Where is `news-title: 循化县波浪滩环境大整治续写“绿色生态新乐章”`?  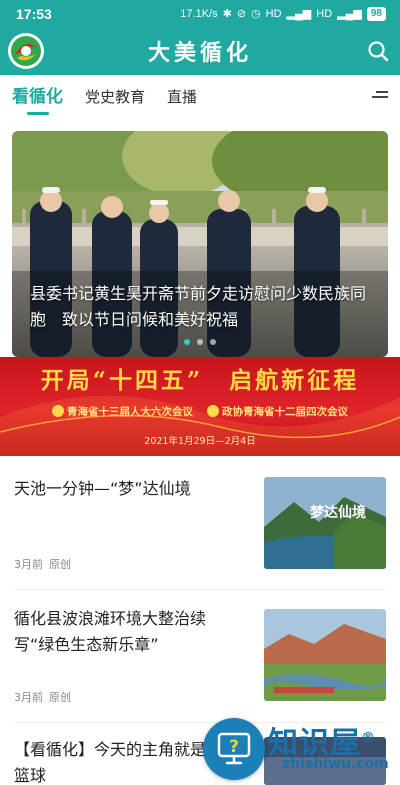 news-title: 循化县波浪滩环境大整治续写“绿色生态新乐章” is located at coordinates (110, 631).